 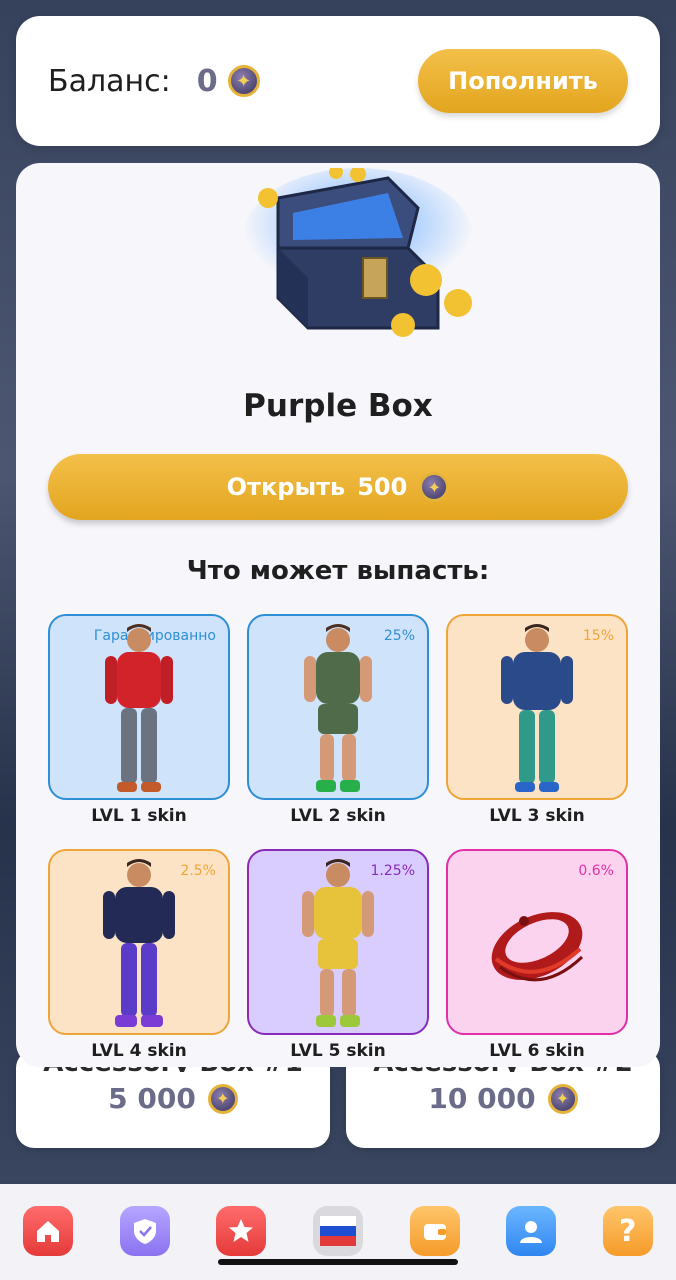 I want to click on help-icon: ?, so click(x=627, y=1231).